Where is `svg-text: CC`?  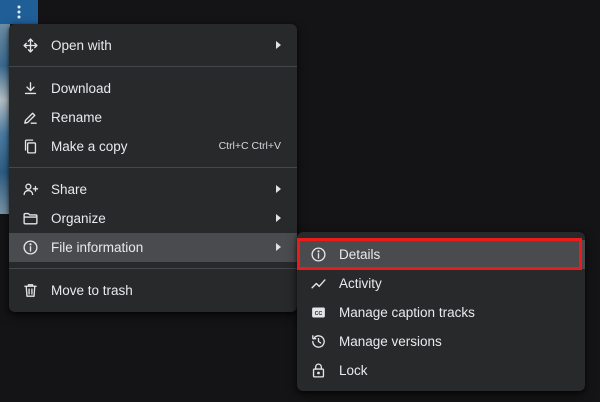 svg-text: CC is located at coordinates (319, 314).